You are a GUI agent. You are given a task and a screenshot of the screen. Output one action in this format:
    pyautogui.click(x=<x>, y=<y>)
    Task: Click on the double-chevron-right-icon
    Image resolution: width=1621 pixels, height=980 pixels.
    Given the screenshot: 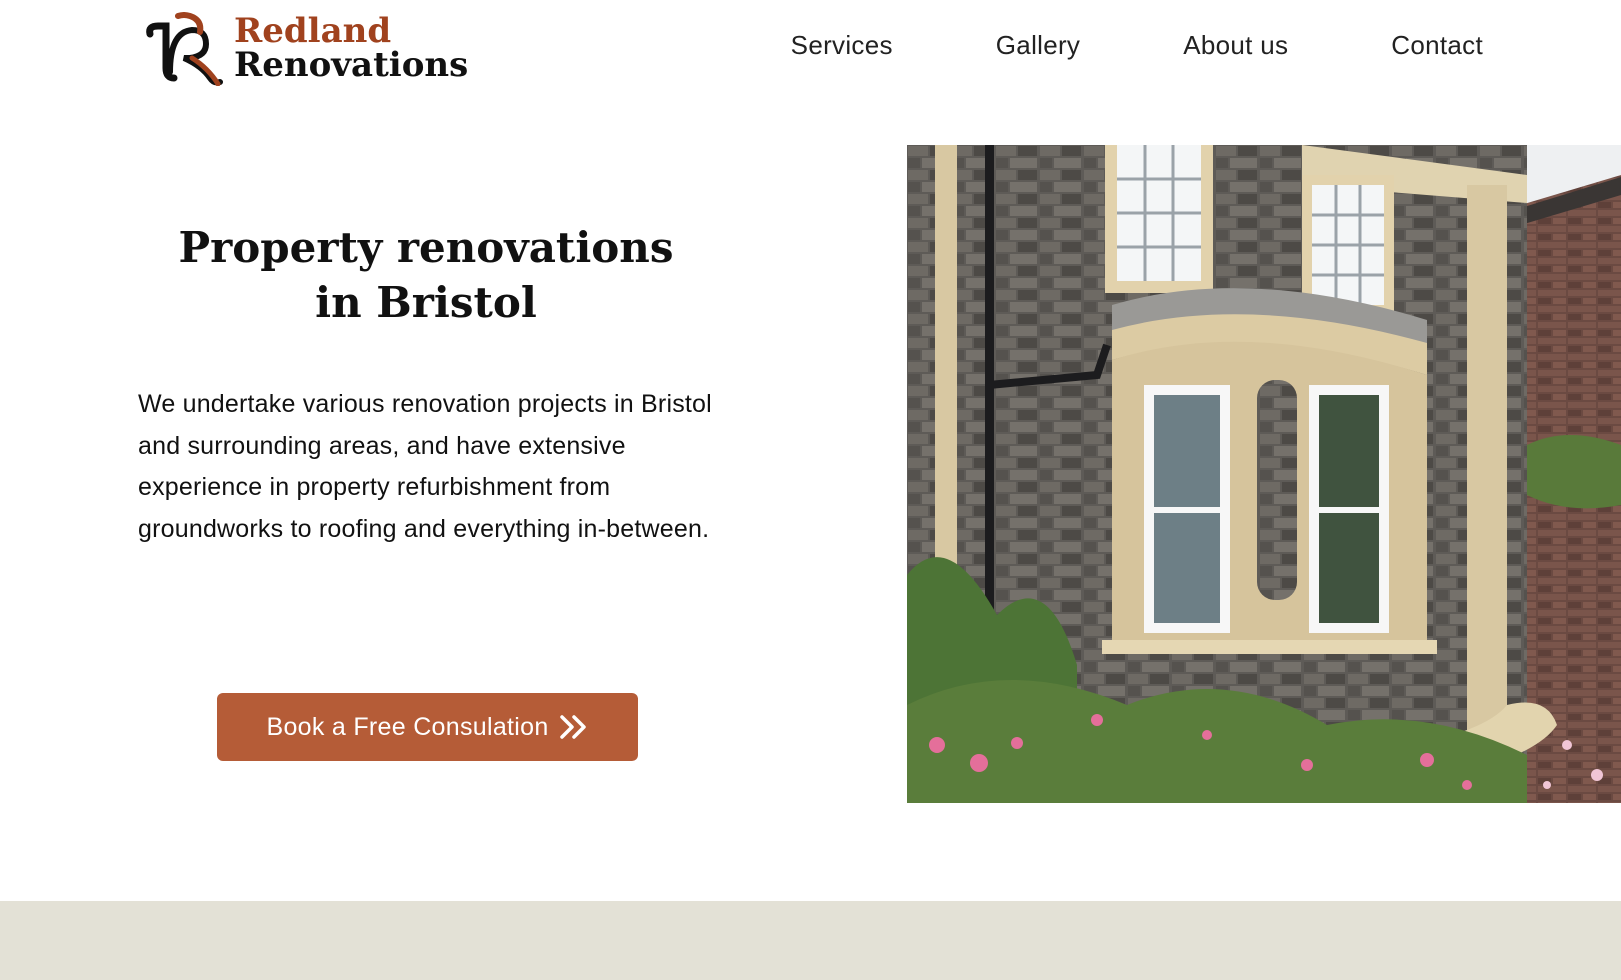 What is the action you would take?
    pyautogui.click(x=572, y=727)
    